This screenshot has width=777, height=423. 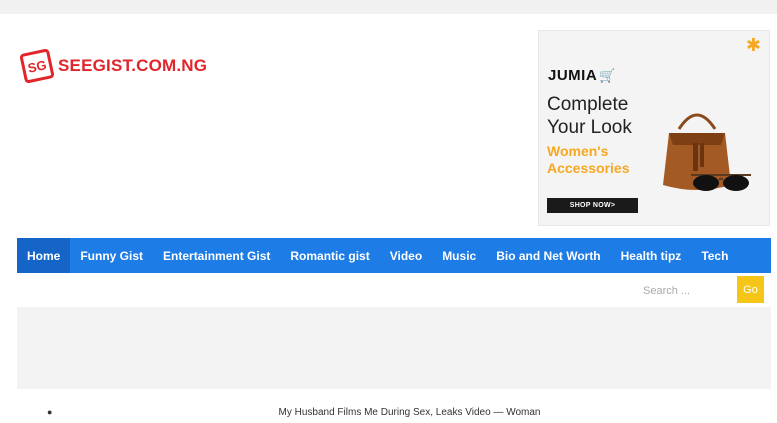 I want to click on ad-brand-text: JUMIA, so click(x=573, y=75).